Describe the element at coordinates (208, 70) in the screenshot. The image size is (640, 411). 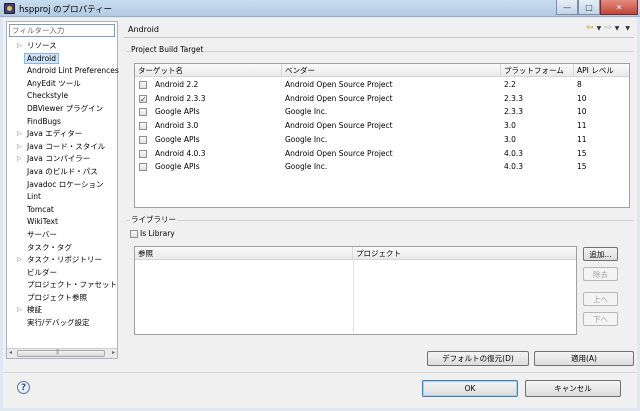
I see `column-header-target-name: ターゲット名` at that location.